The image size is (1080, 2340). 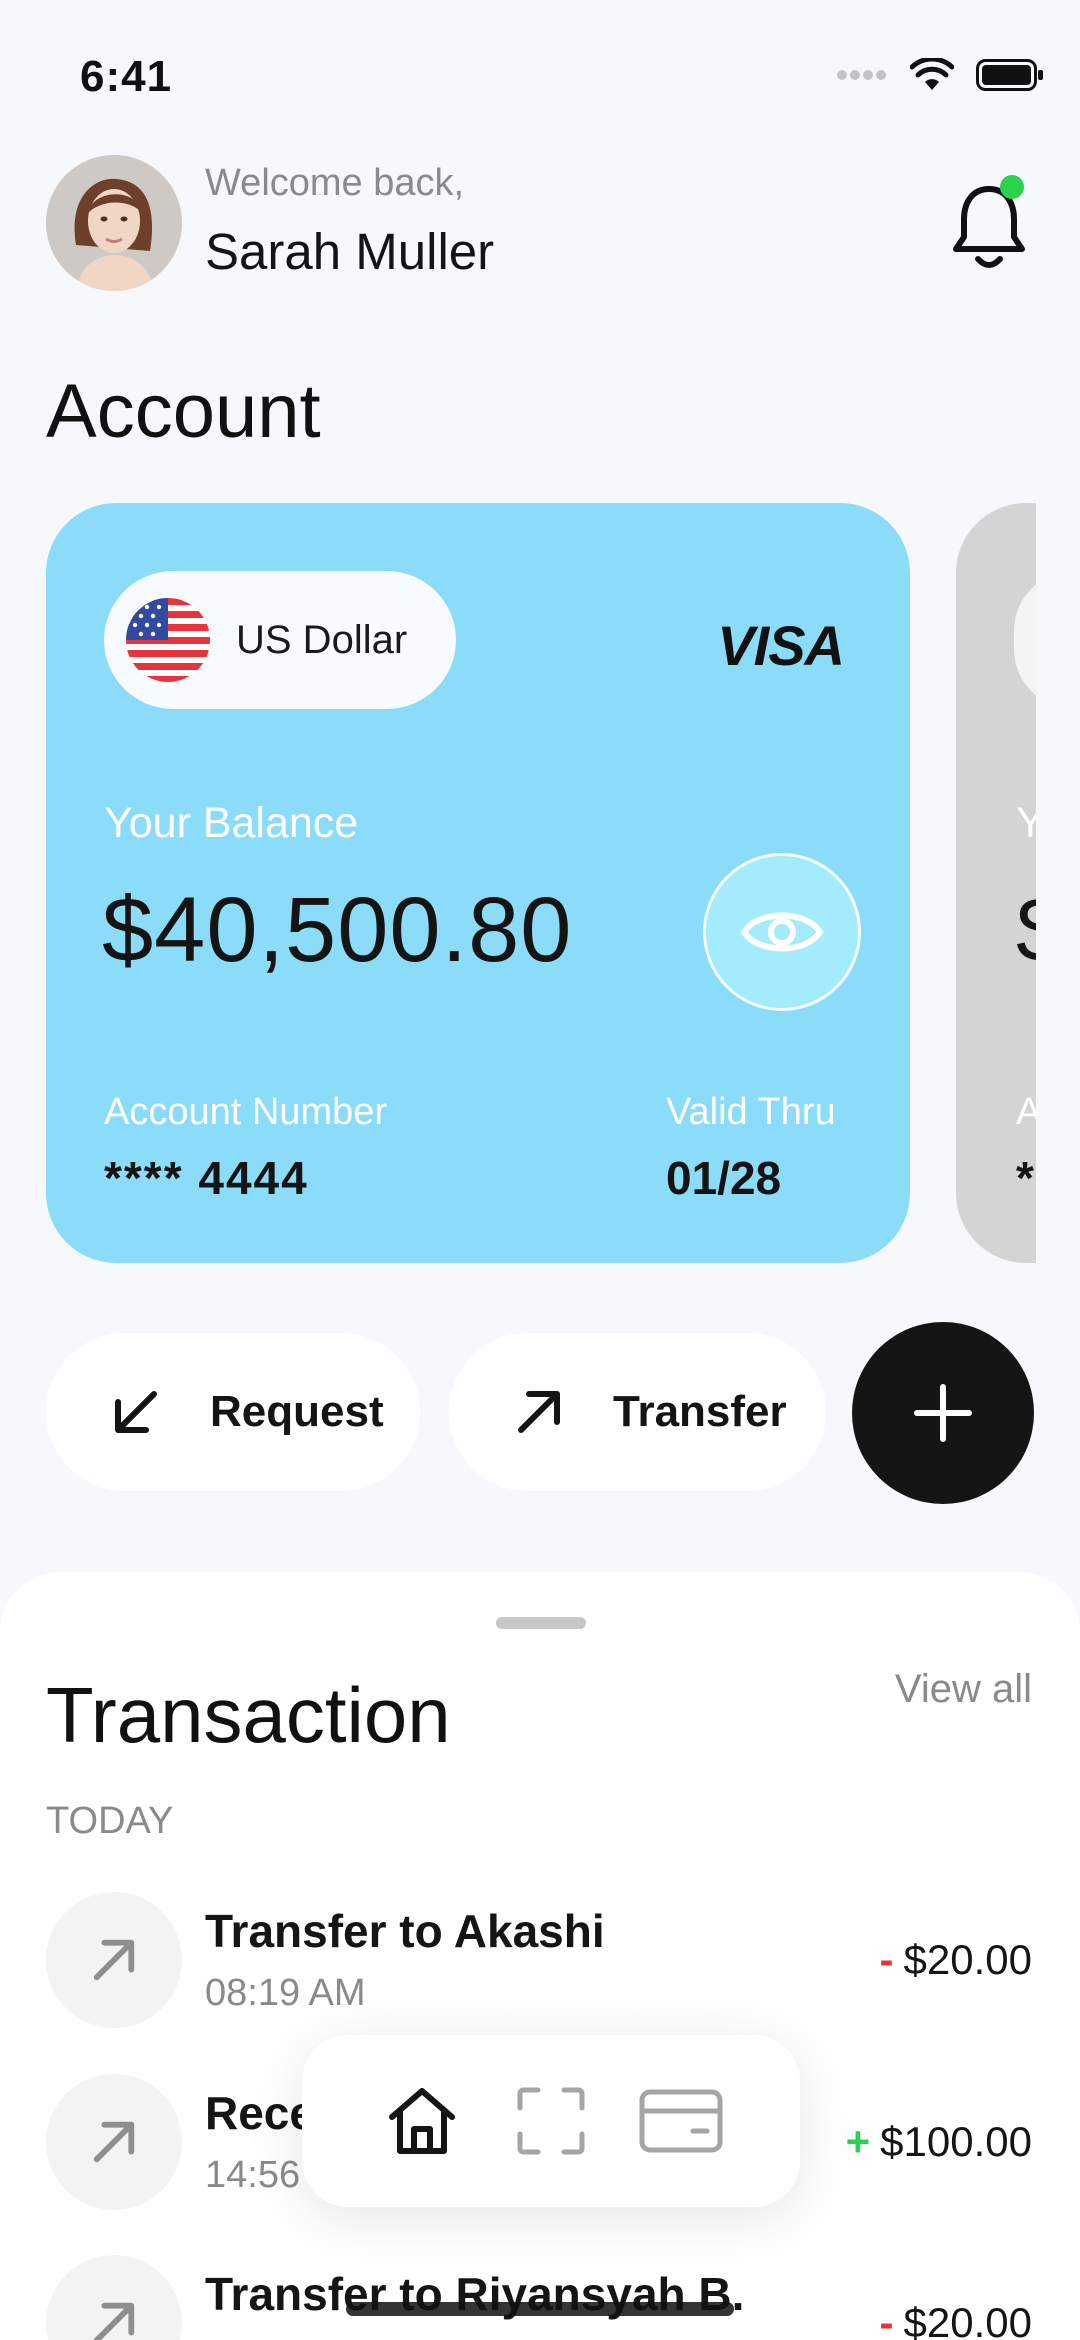 I want to click on us-flag-icon, so click(x=168, y=640).